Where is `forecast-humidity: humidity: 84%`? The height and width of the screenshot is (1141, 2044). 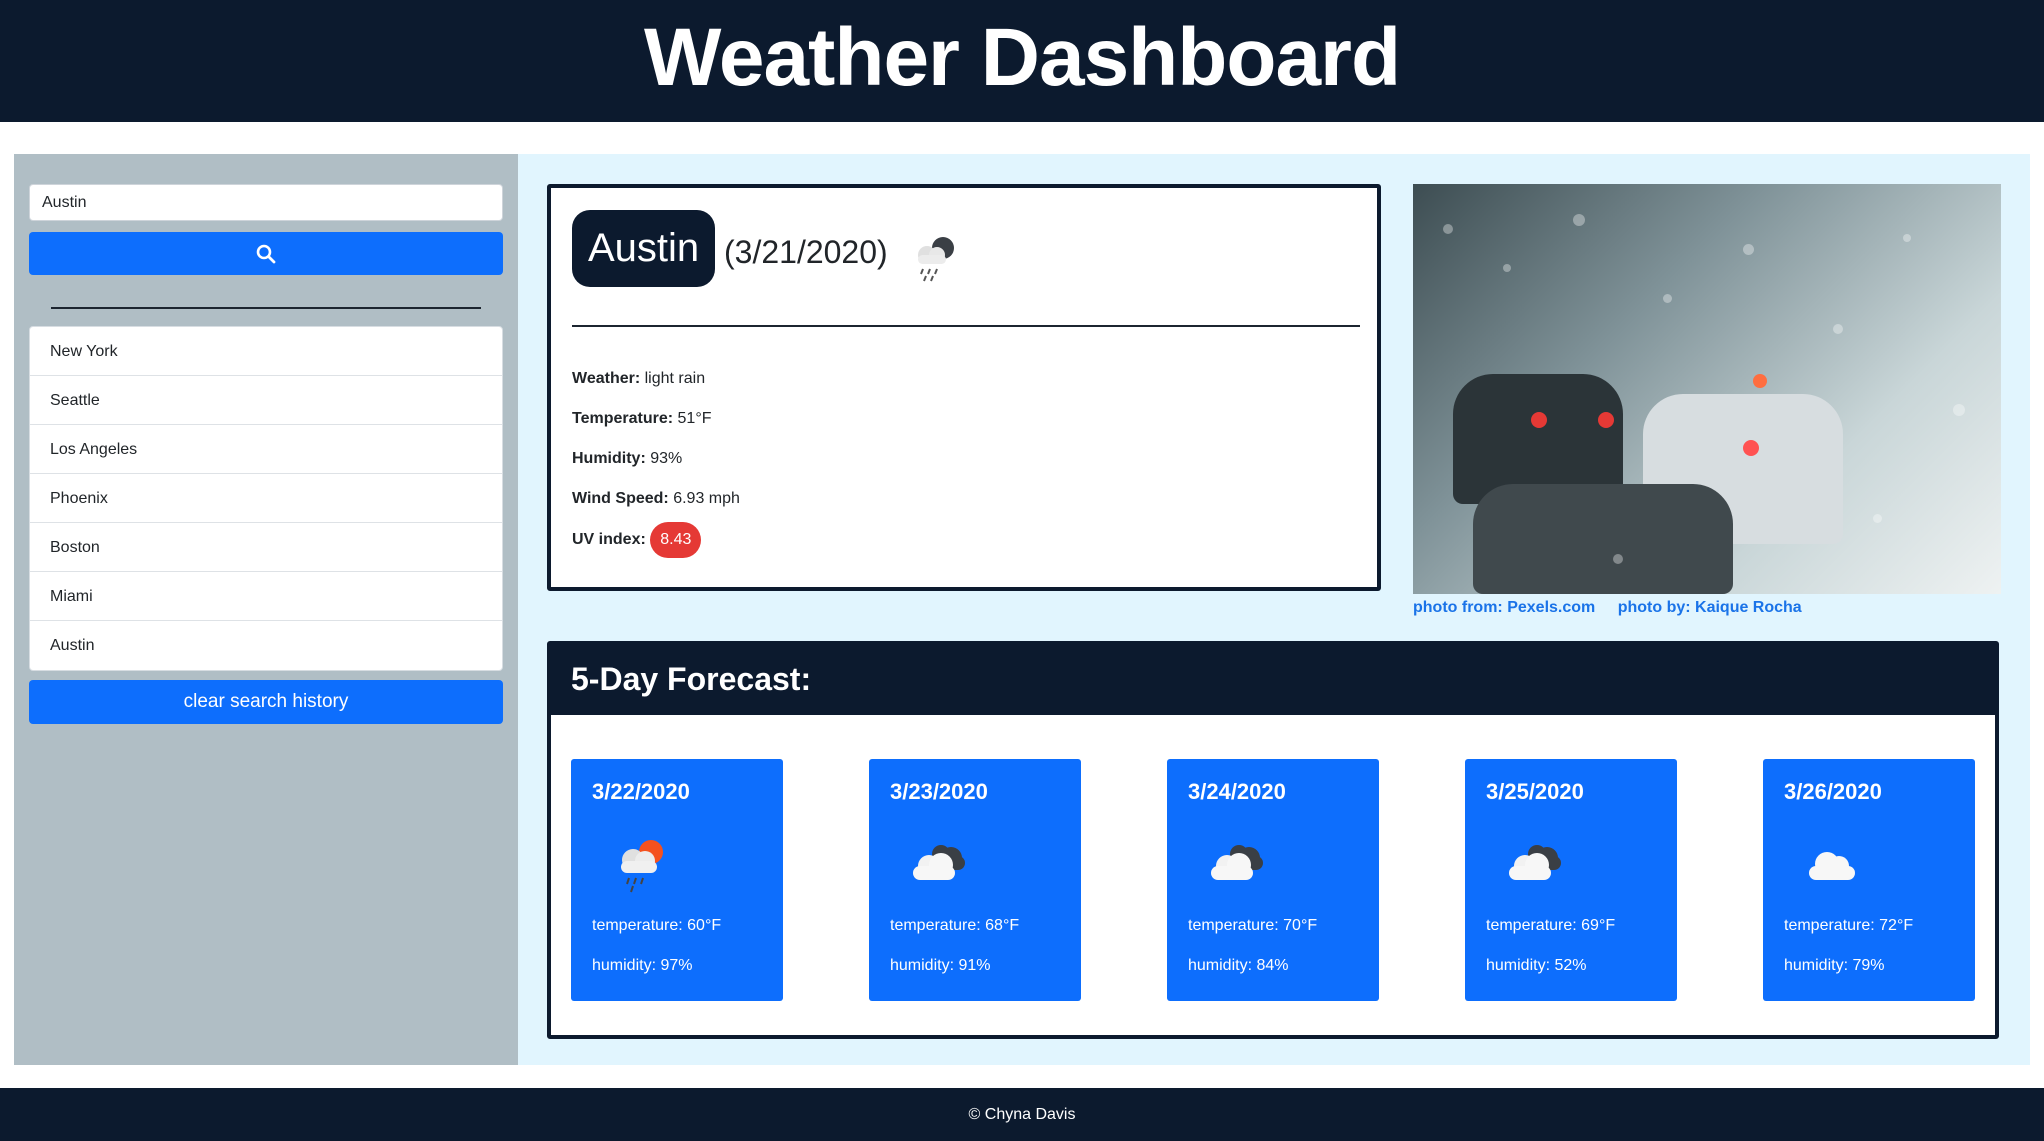 forecast-humidity: humidity: 84% is located at coordinates (1238, 965).